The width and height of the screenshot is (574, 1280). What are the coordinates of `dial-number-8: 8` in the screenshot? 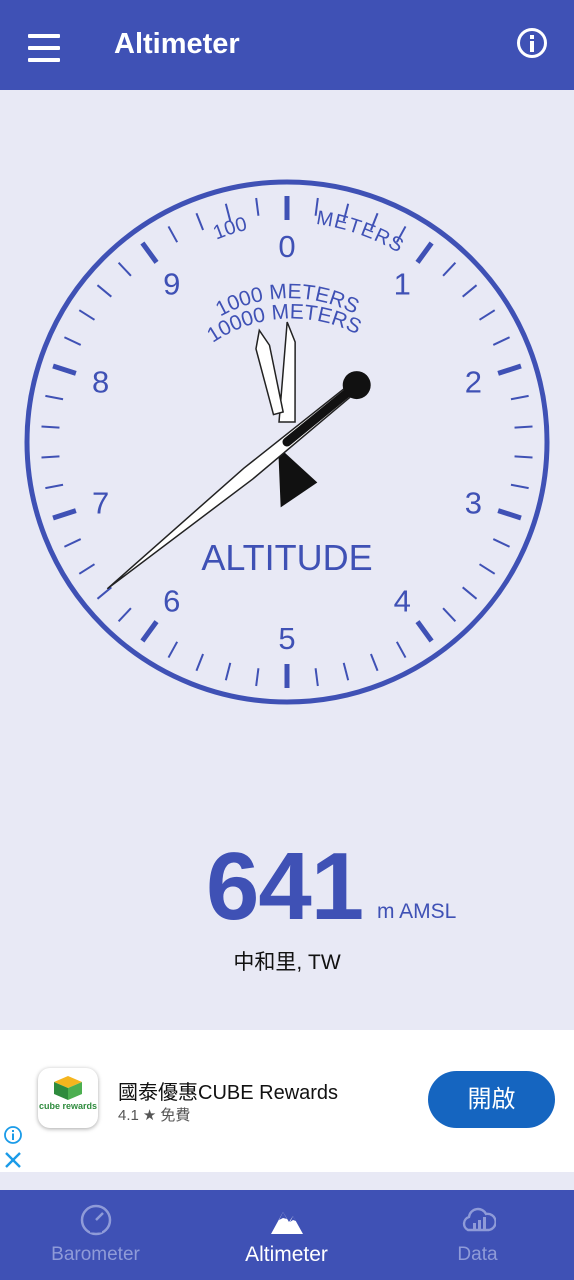 It's located at (100, 381).